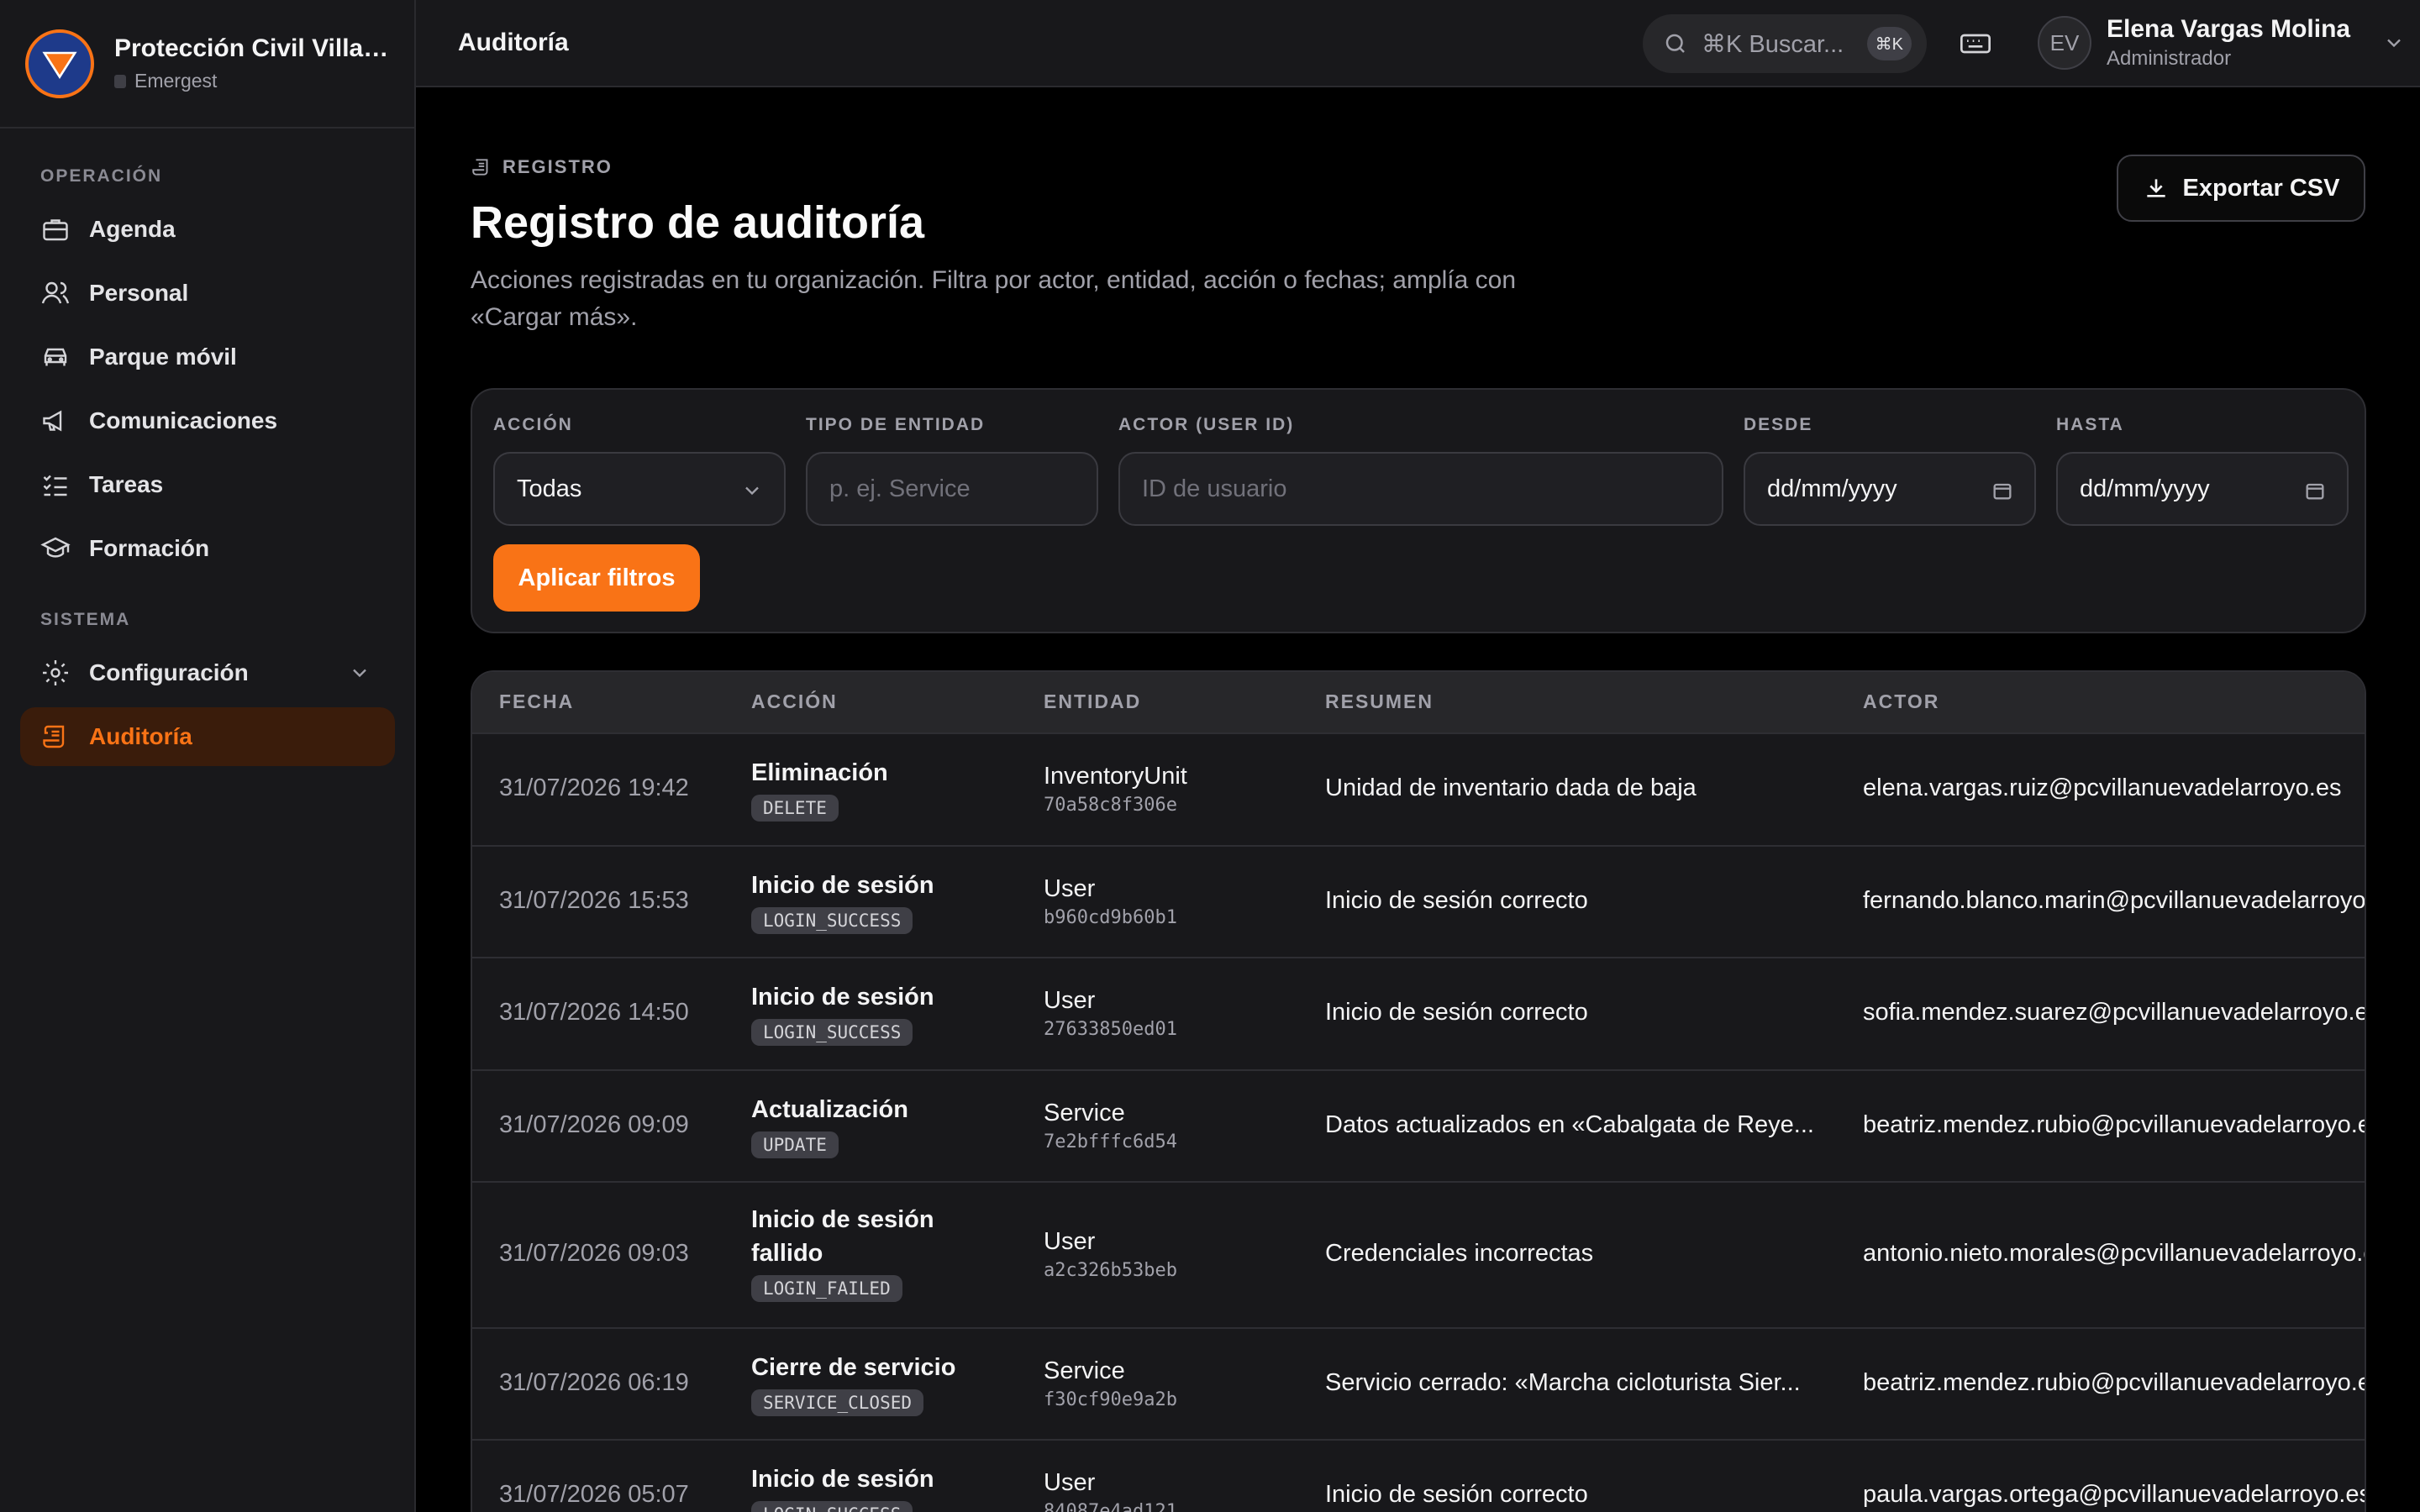  Describe the element at coordinates (169, 672) in the screenshot. I see `sidebar-item-label: Configuración` at that location.